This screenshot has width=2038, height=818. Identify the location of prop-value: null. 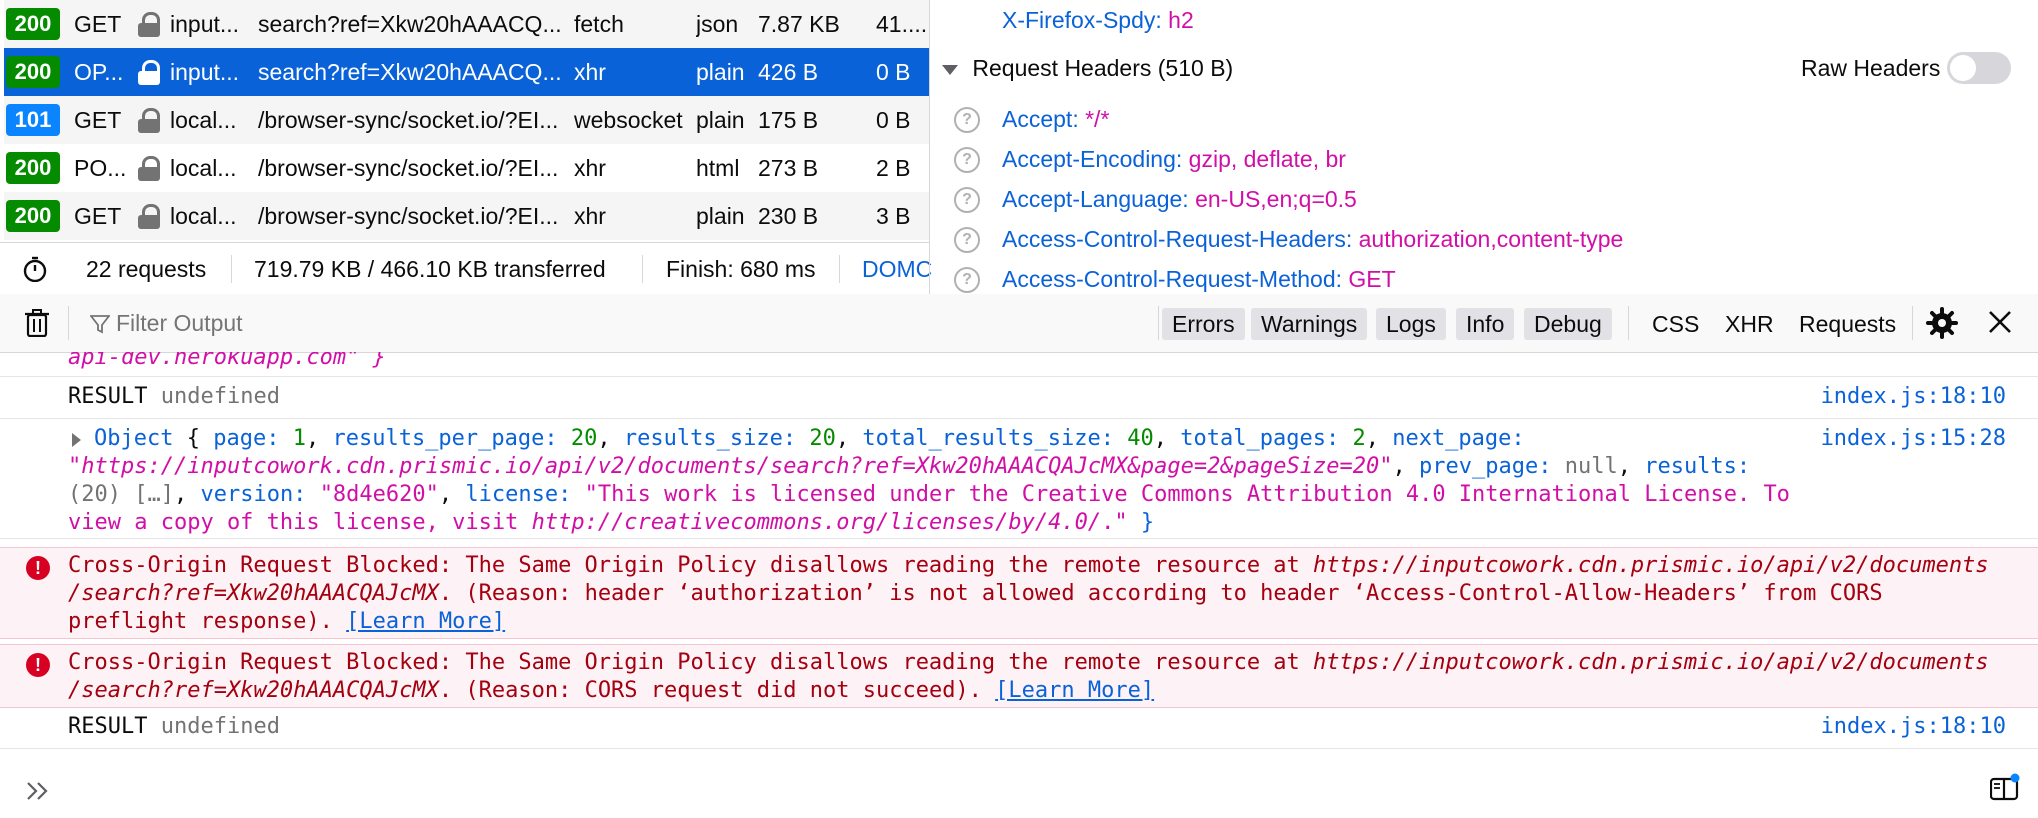
(1591, 466).